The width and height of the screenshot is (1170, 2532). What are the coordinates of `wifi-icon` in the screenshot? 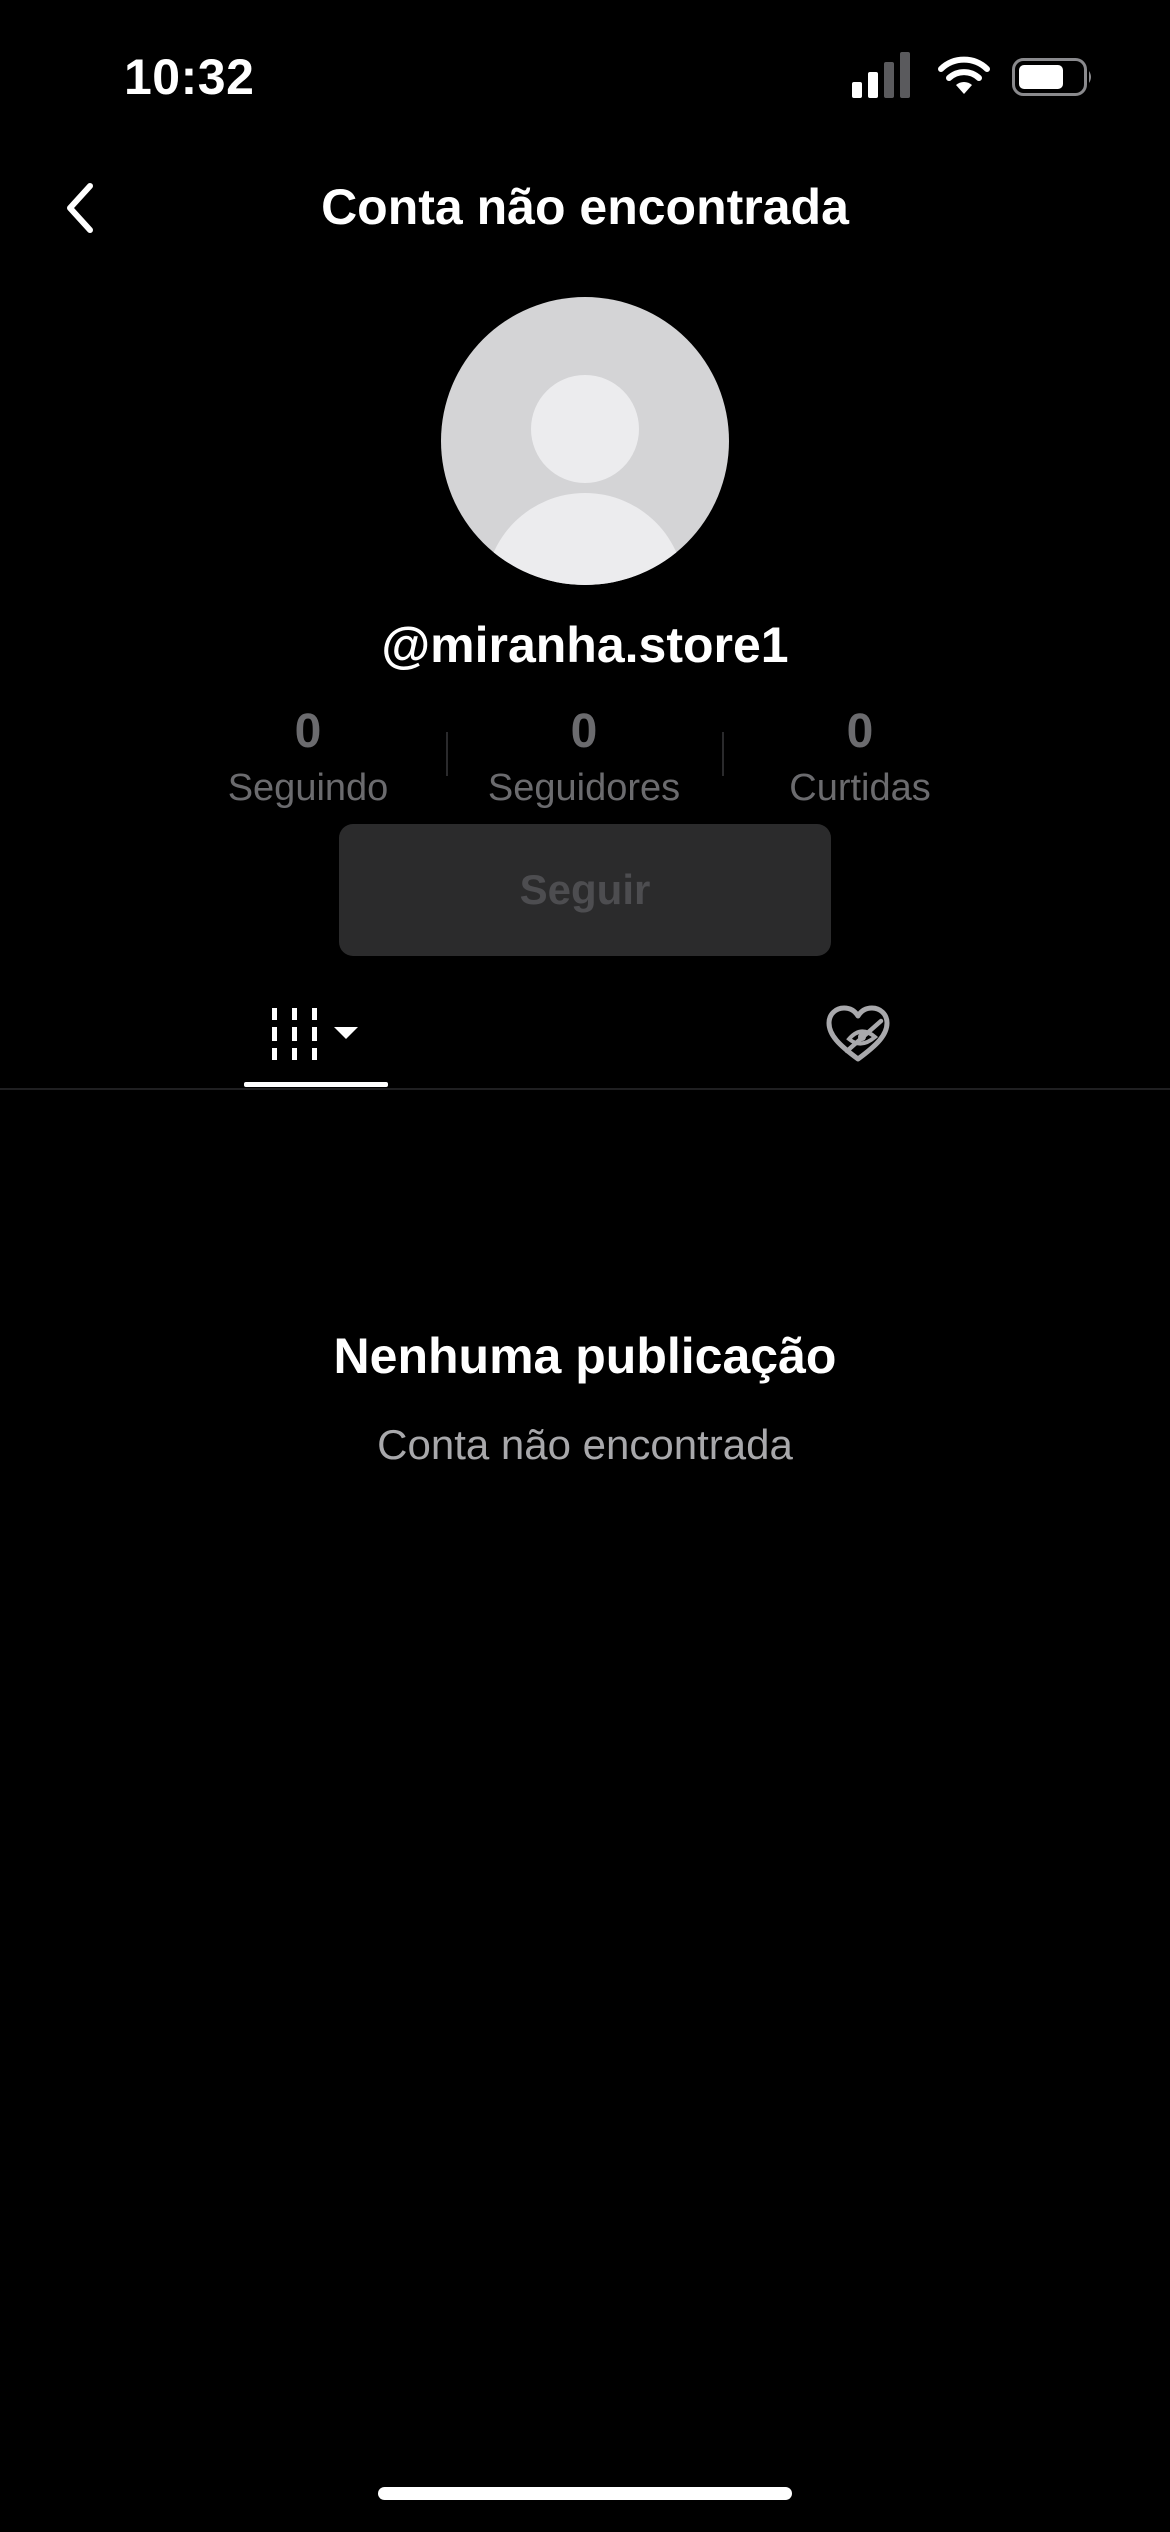 It's located at (964, 75).